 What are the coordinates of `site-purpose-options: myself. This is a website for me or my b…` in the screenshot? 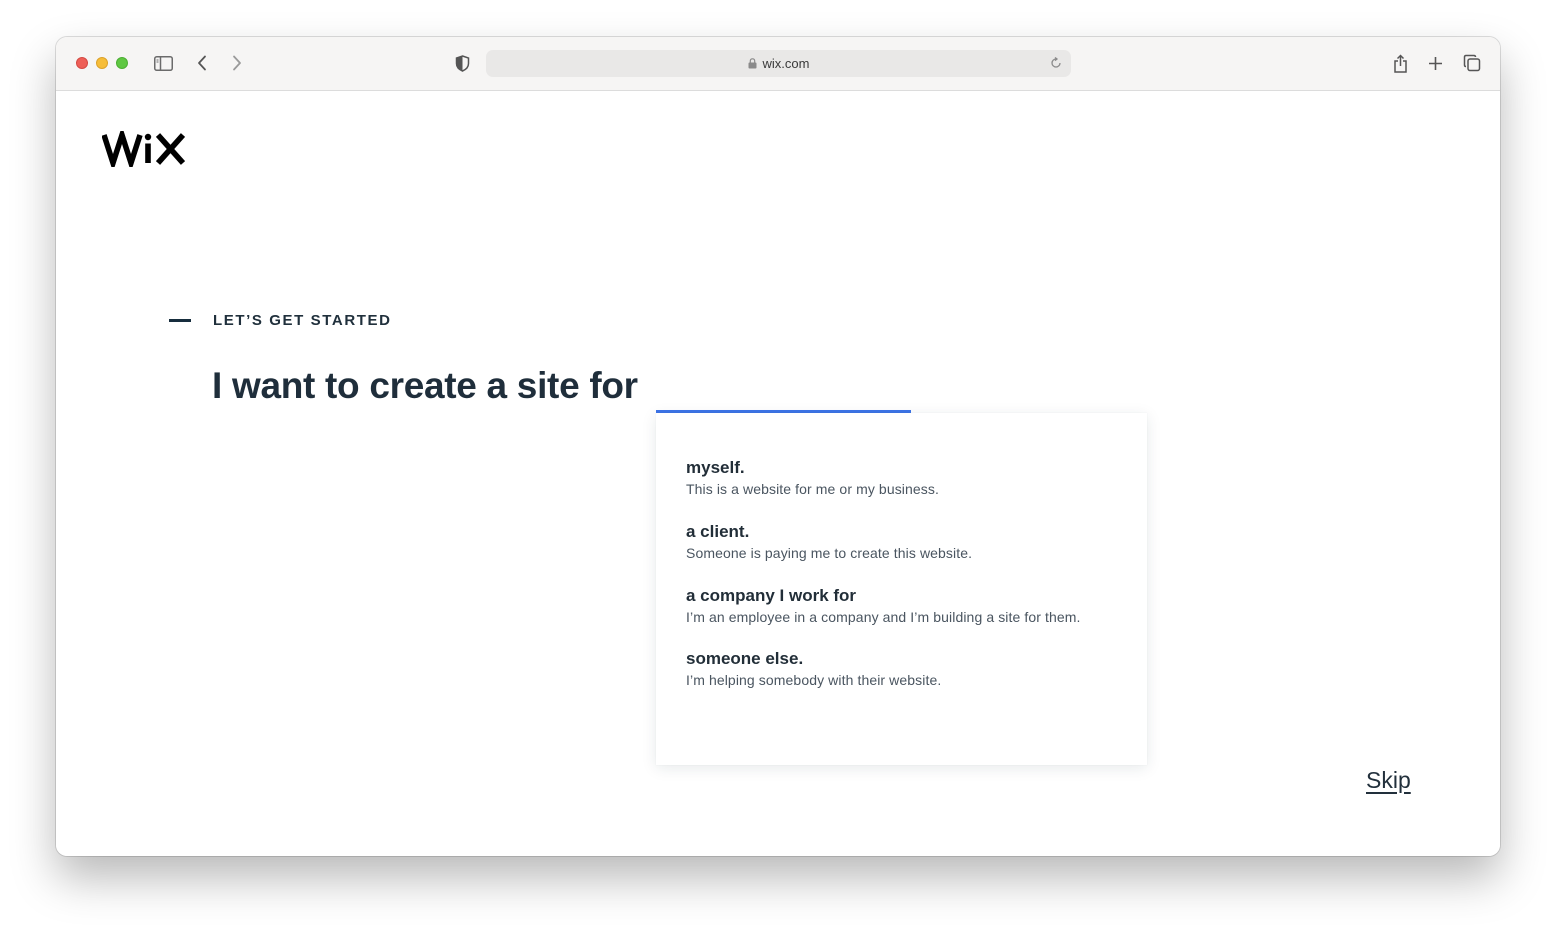 It's located at (901, 589).